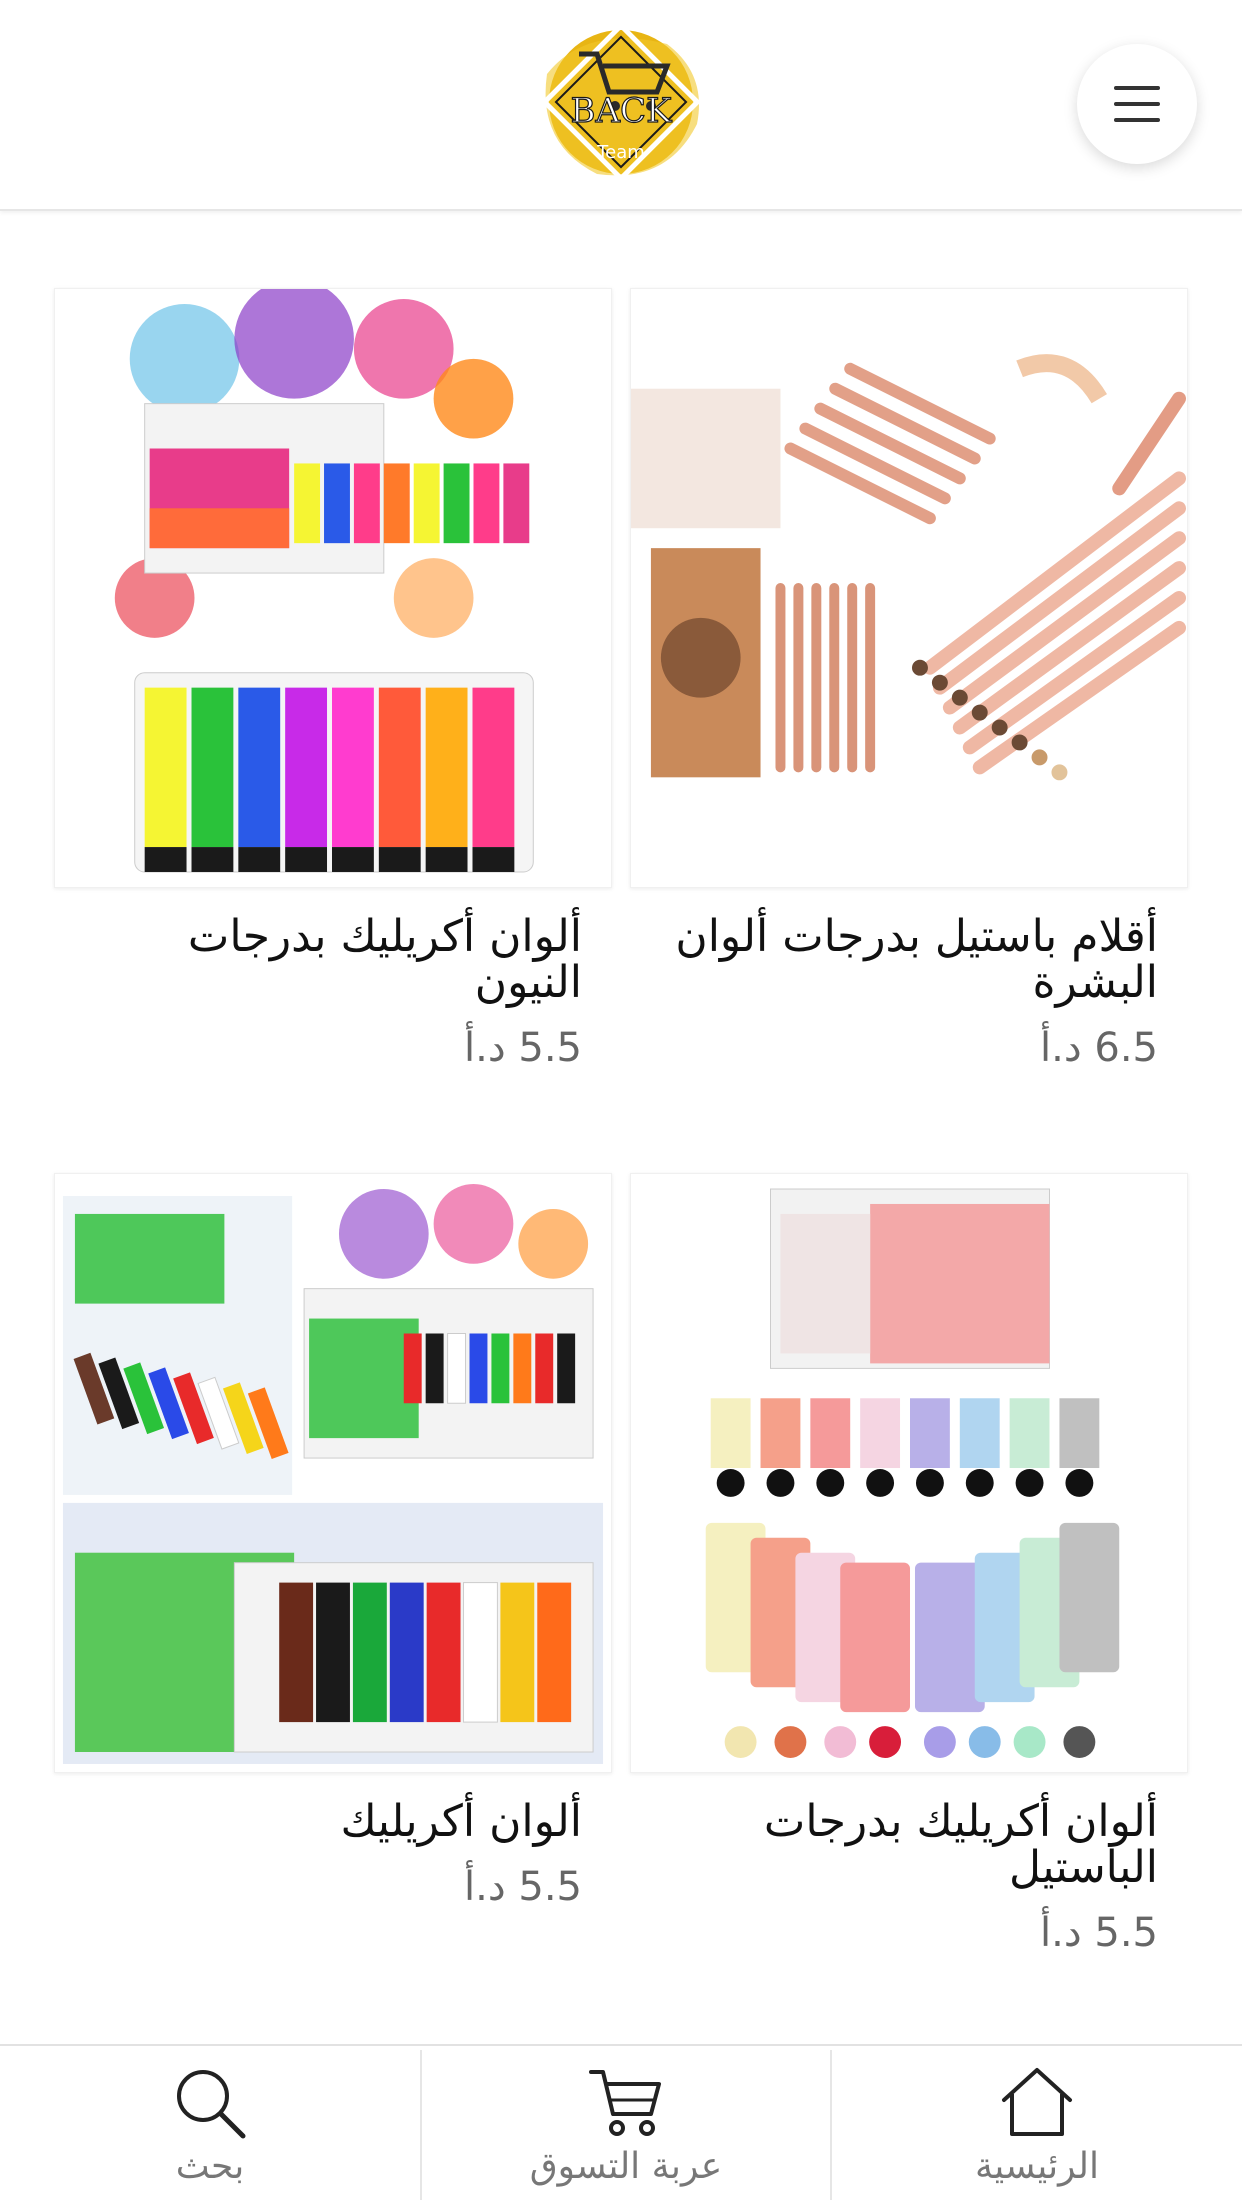  I want to click on menu-button, so click(1137, 104).